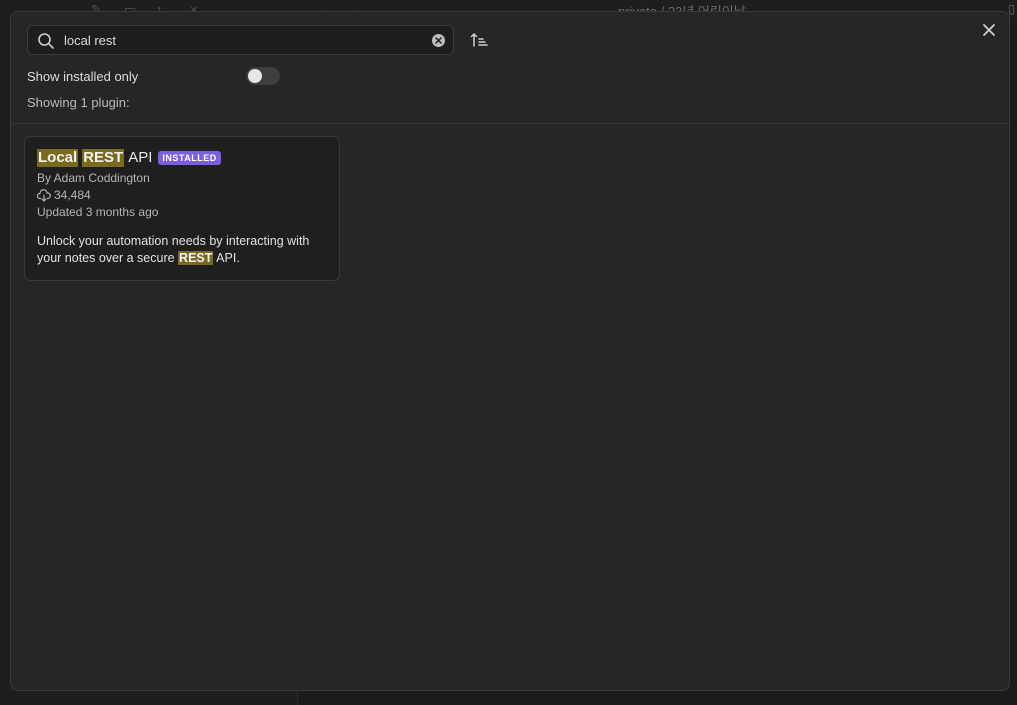 Image resolution: width=1017 pixels, height=705 pixels. I want to click on search-input, so click(239, 40).